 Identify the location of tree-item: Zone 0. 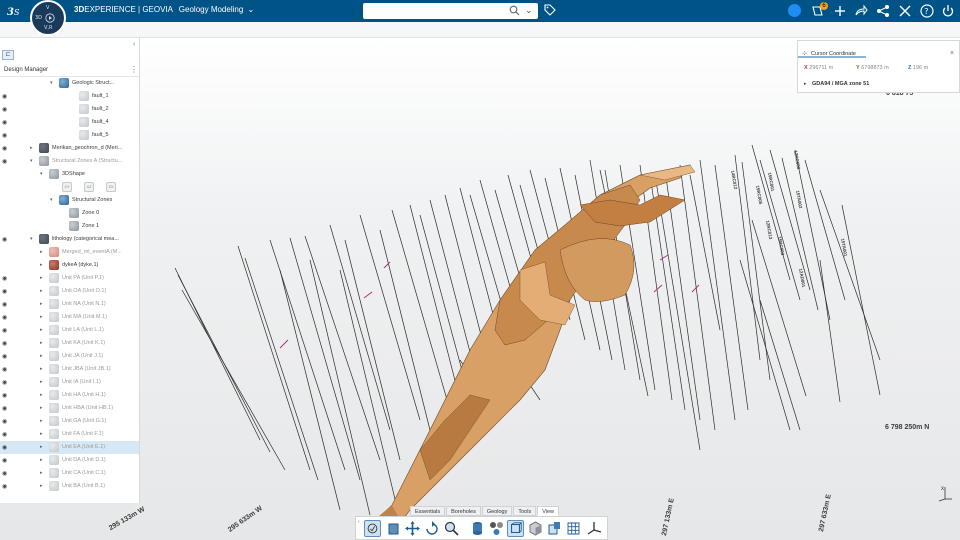
(69, 213).